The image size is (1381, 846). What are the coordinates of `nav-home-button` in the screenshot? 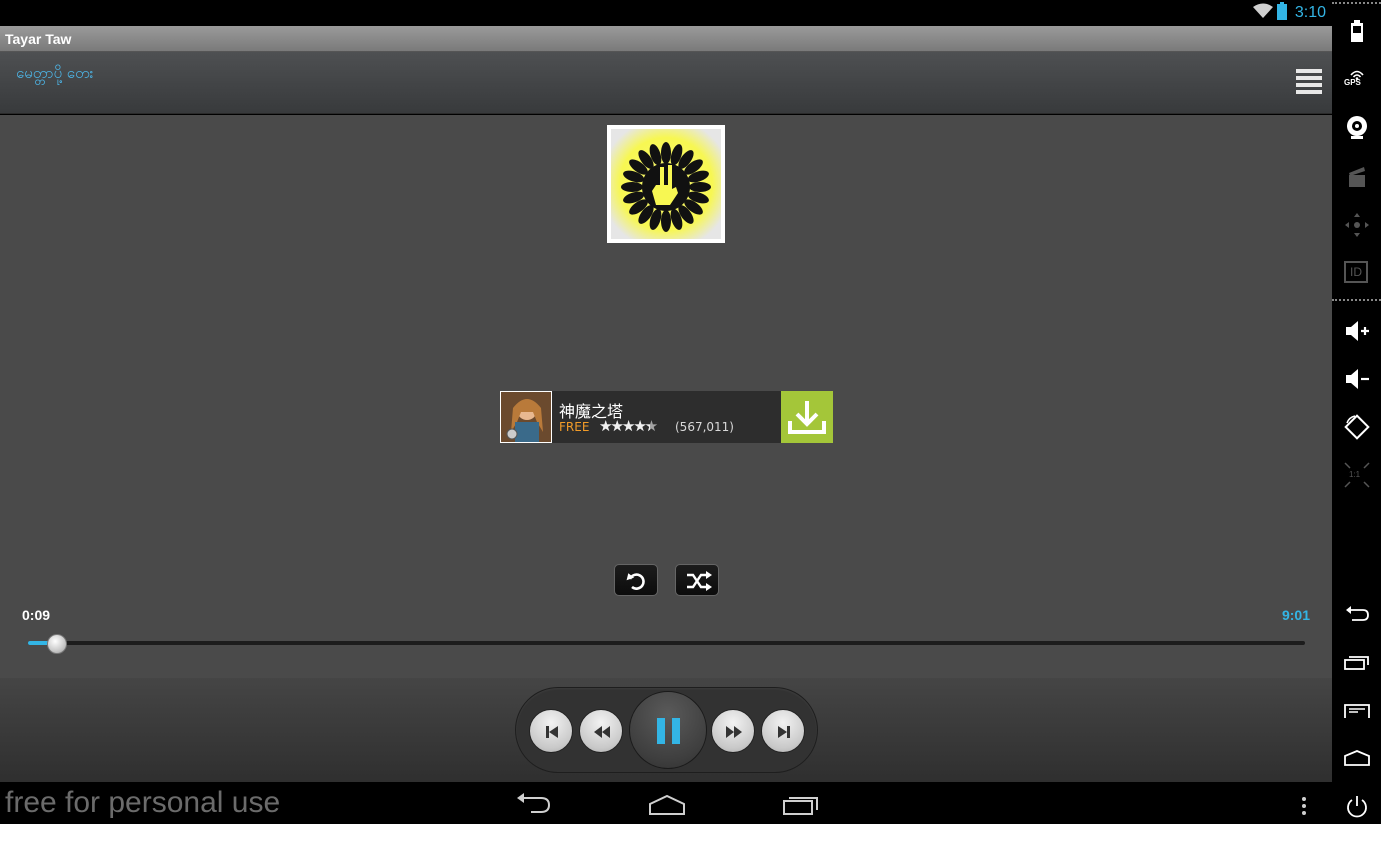 It's located at (667, 806).